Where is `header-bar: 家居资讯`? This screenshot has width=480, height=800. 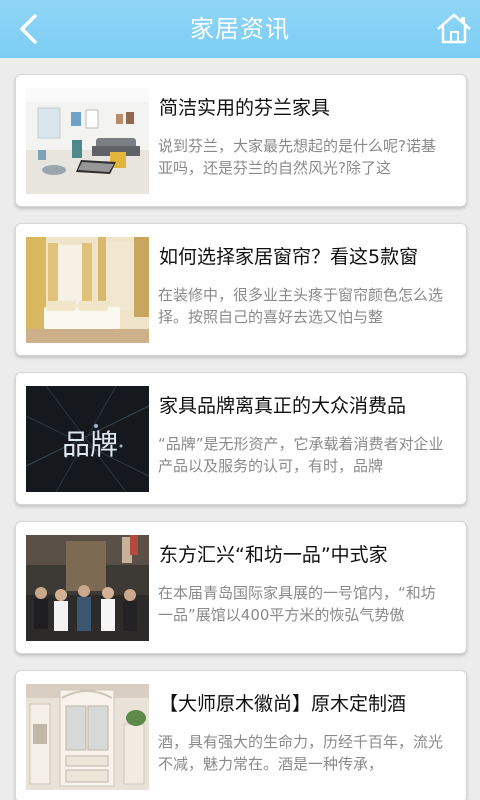
header-bar: 家居资讯 is located at coordinates (240, 29).